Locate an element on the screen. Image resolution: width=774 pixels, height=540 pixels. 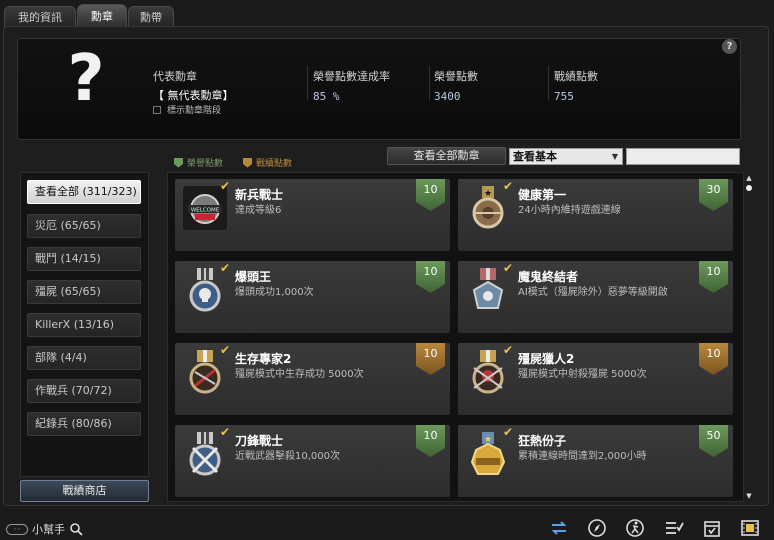
legend-honor: 榮譽點數 is located at coordinates (198, 162).